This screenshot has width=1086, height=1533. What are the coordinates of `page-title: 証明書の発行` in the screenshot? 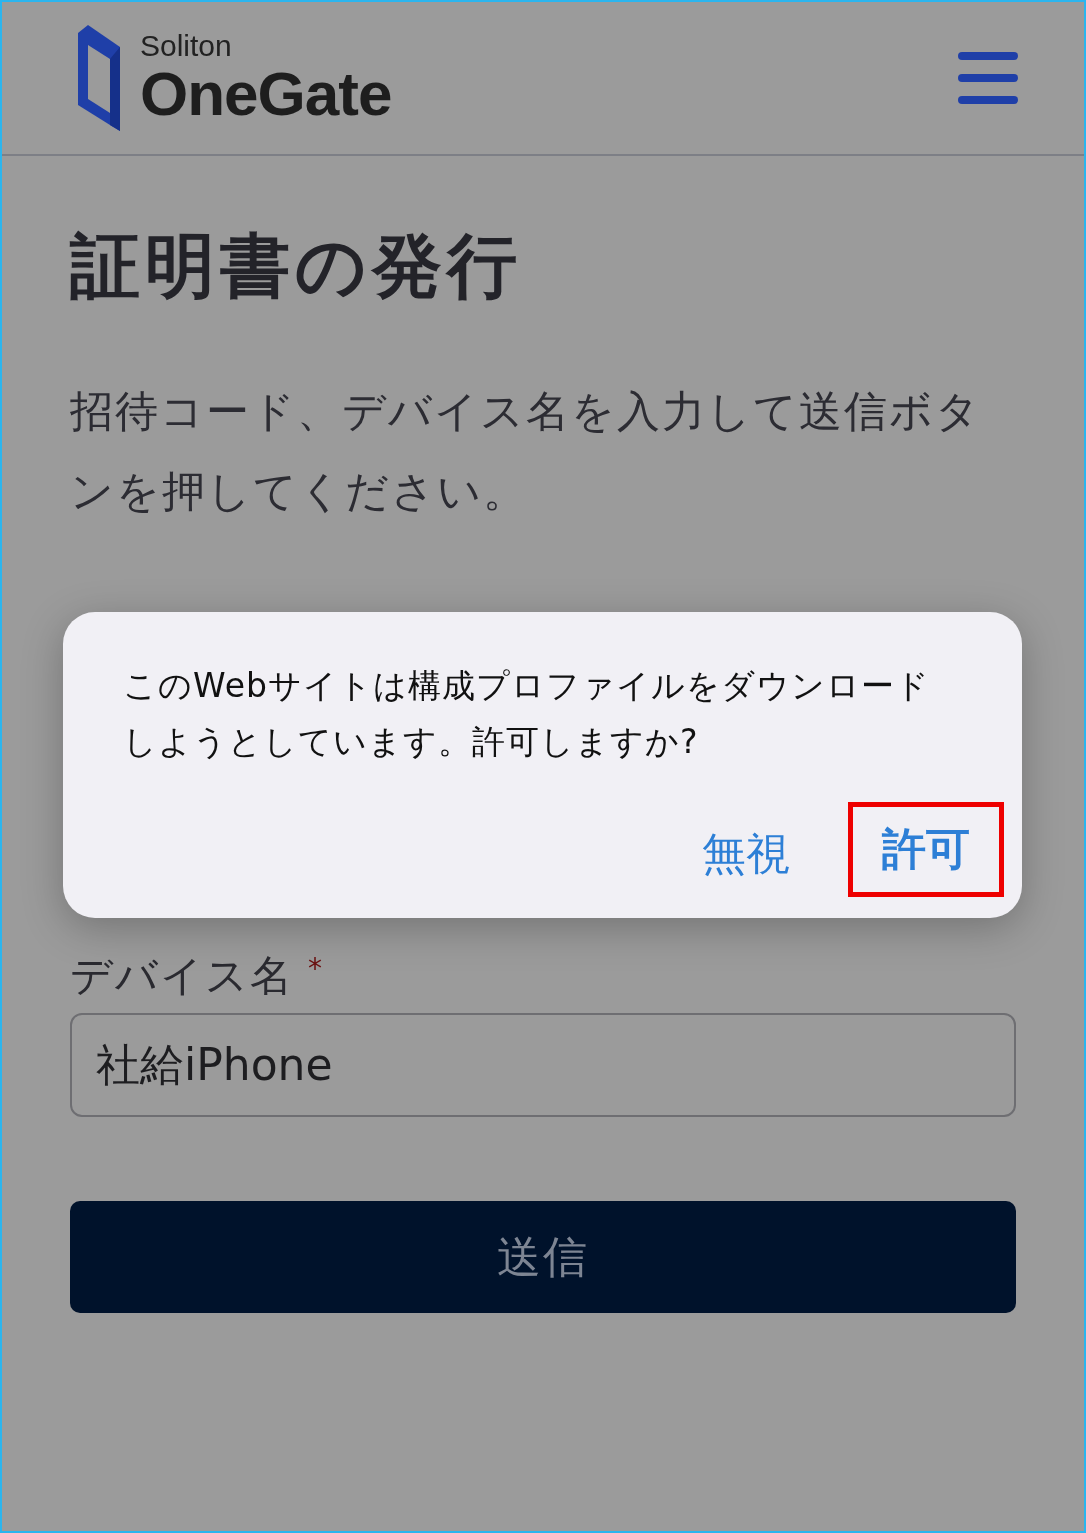 It's located at (296, 266).